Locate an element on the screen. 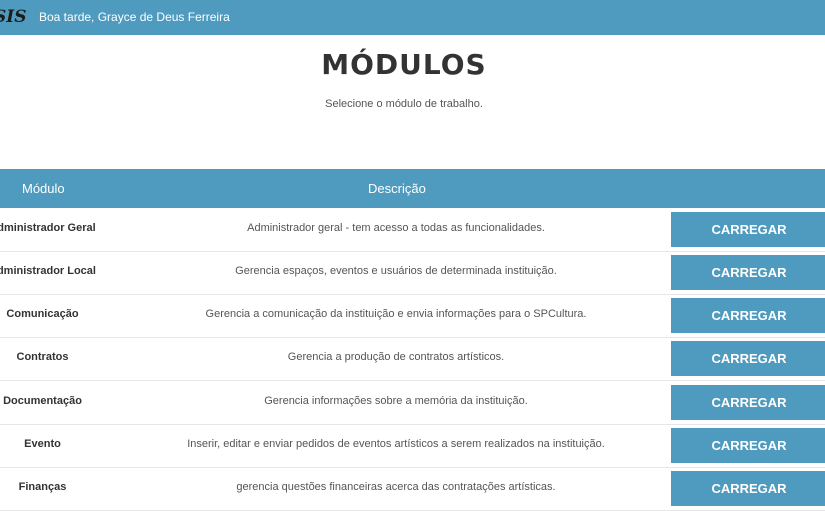  module-name: Administrador Local is located at coordinates (48, 271).